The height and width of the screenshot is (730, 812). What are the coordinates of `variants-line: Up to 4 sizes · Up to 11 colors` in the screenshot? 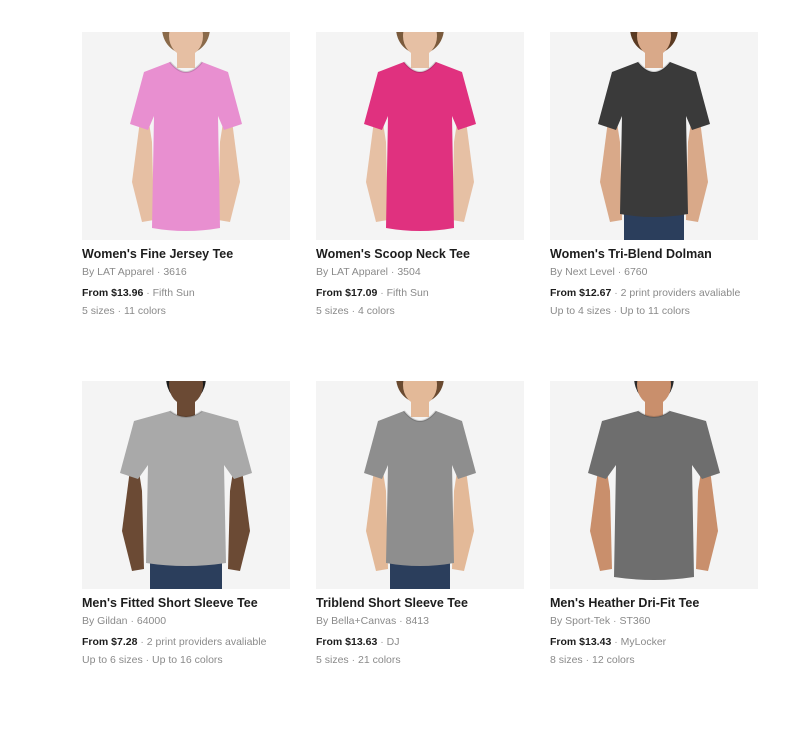 It's located at (654, 311).